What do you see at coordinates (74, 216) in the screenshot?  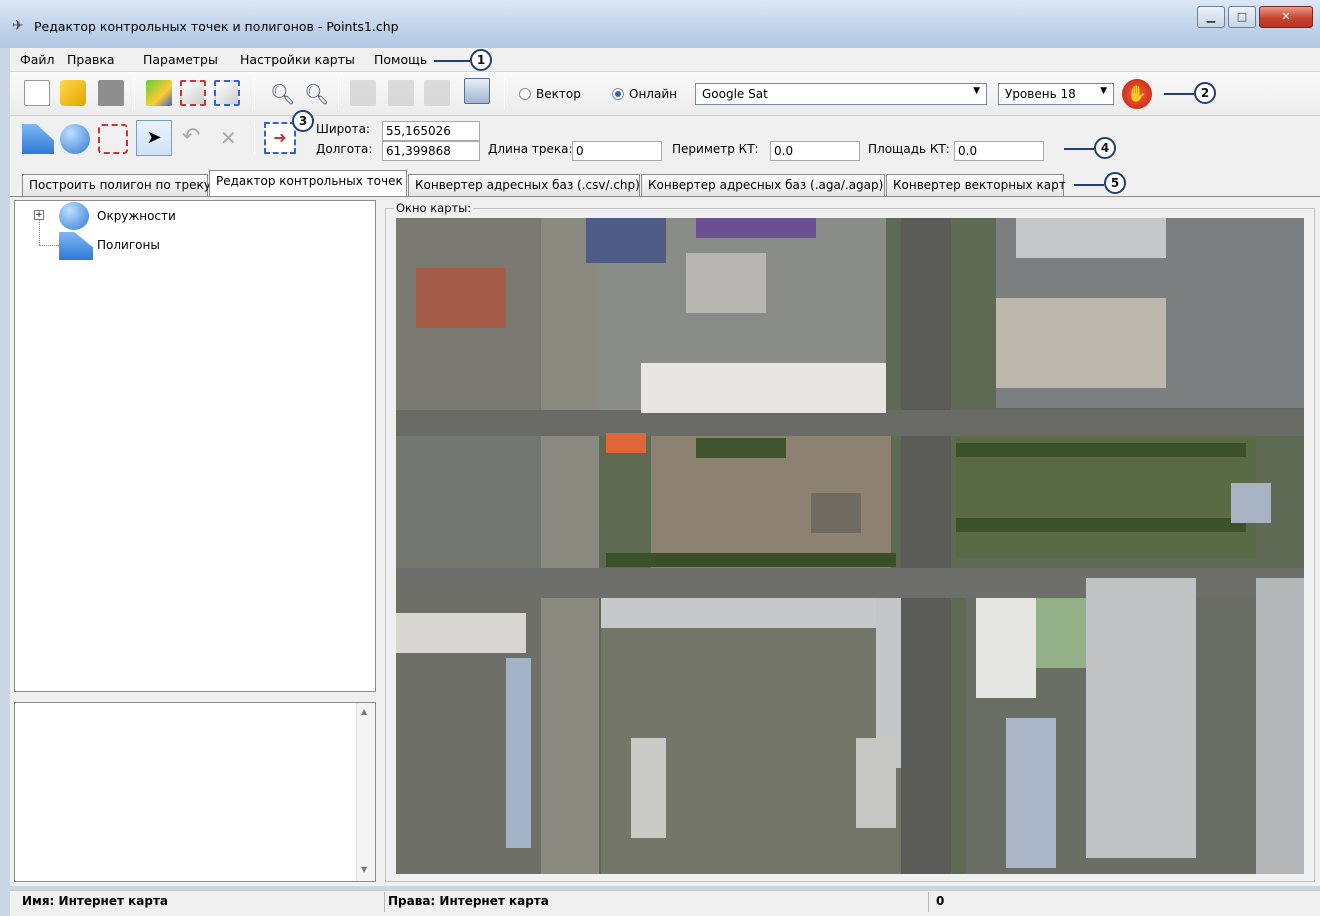 I see `circle-icon` at bounding box center [74, 216].